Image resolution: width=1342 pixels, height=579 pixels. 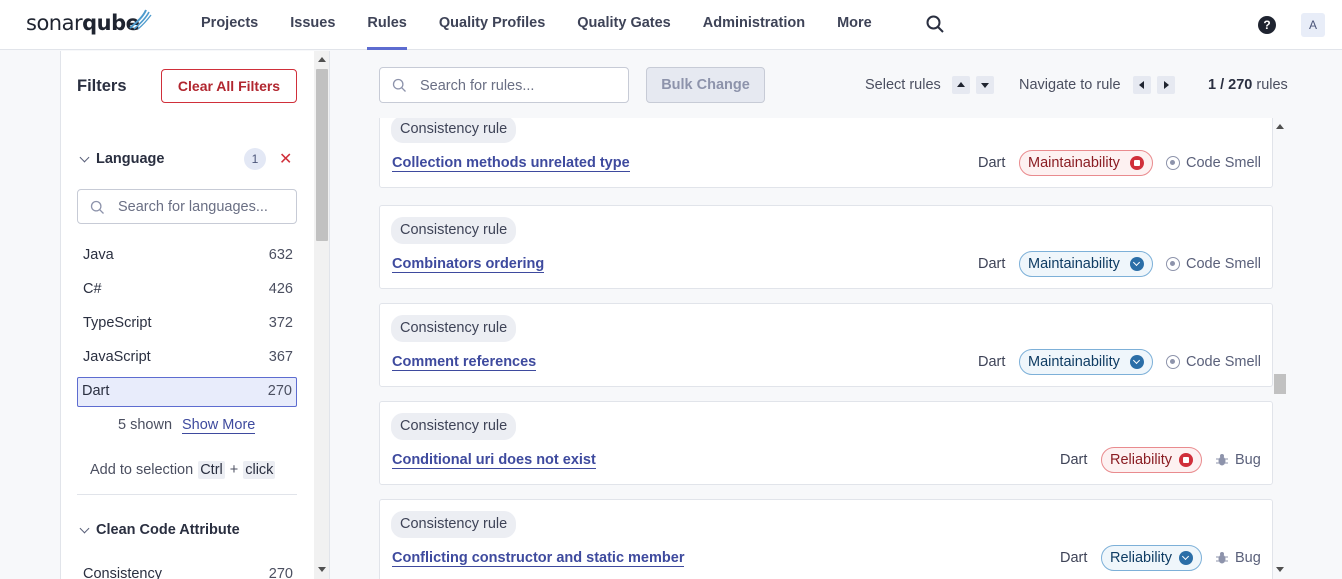 What do you see at coordinates (229, 86) in the screenshot?
I see `clear-all-filters-button: Clear All Filters` at bounding box center [229, 86].